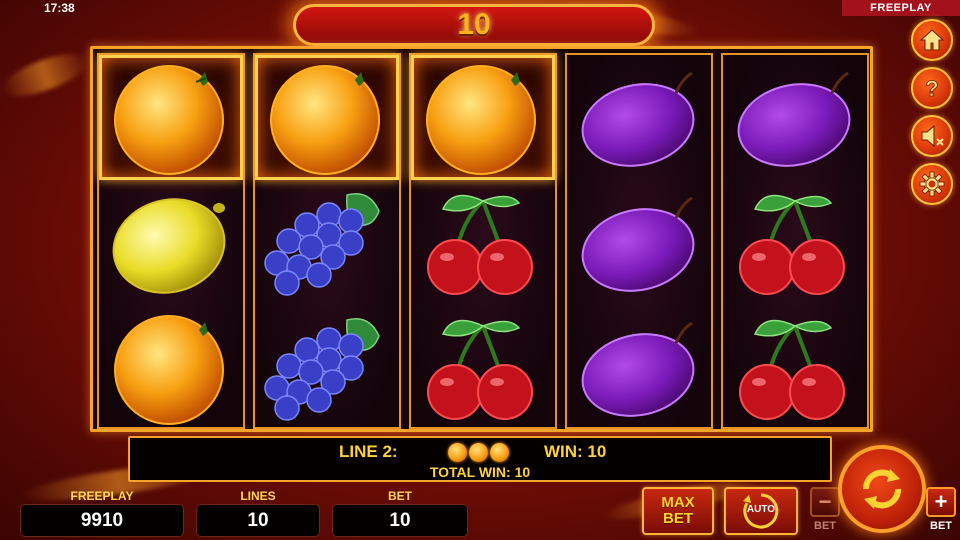 The image size is (960, 540). I want to click on help-icon: ?, so click(932, 88).